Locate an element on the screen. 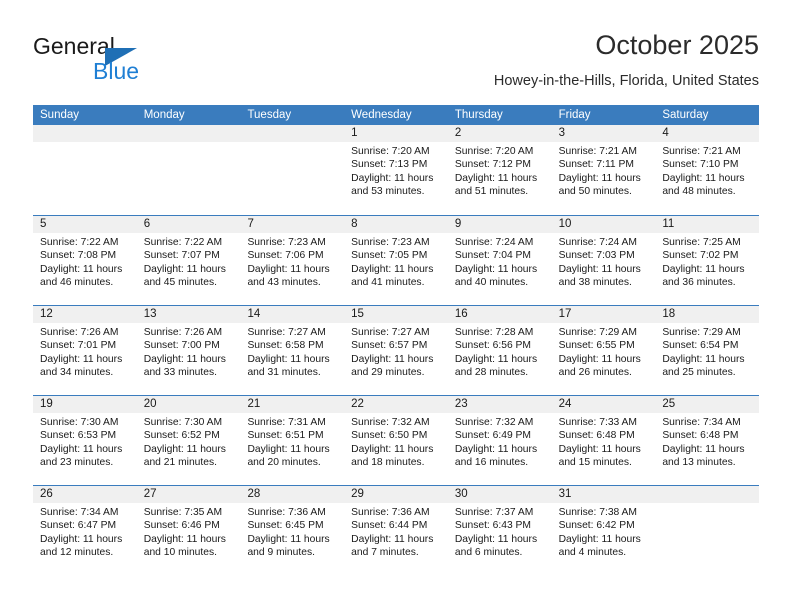  day-number: 21 is located at coordinates (292, 404).